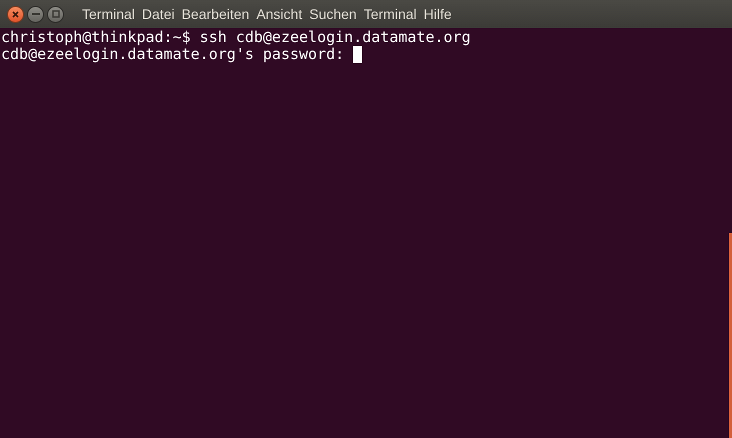 The image size is (732, 438). I want to click on close-button, so click(15, 14).